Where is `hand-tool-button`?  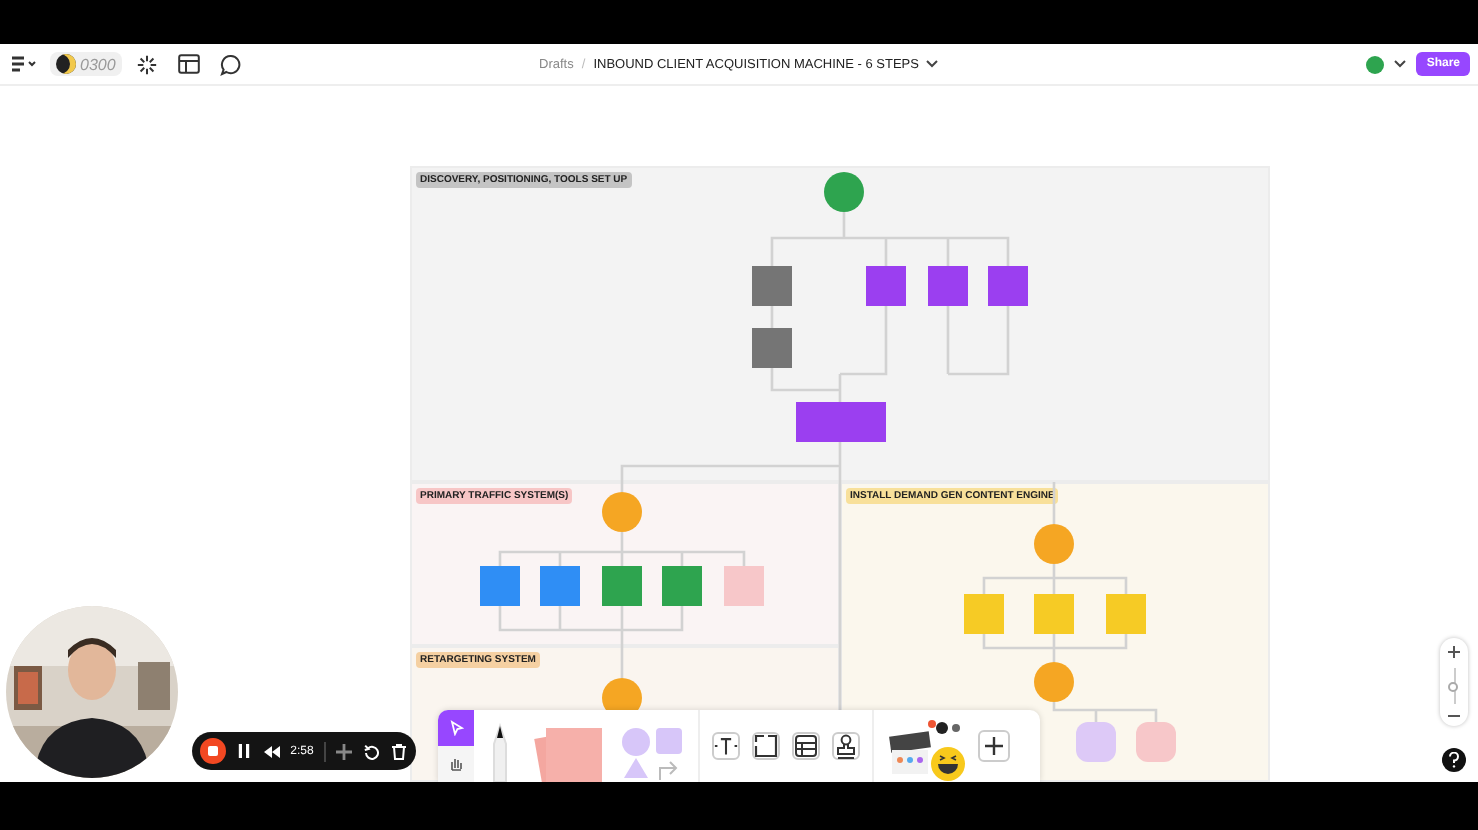
hand-tool-button is located at coordinates (456, 764).